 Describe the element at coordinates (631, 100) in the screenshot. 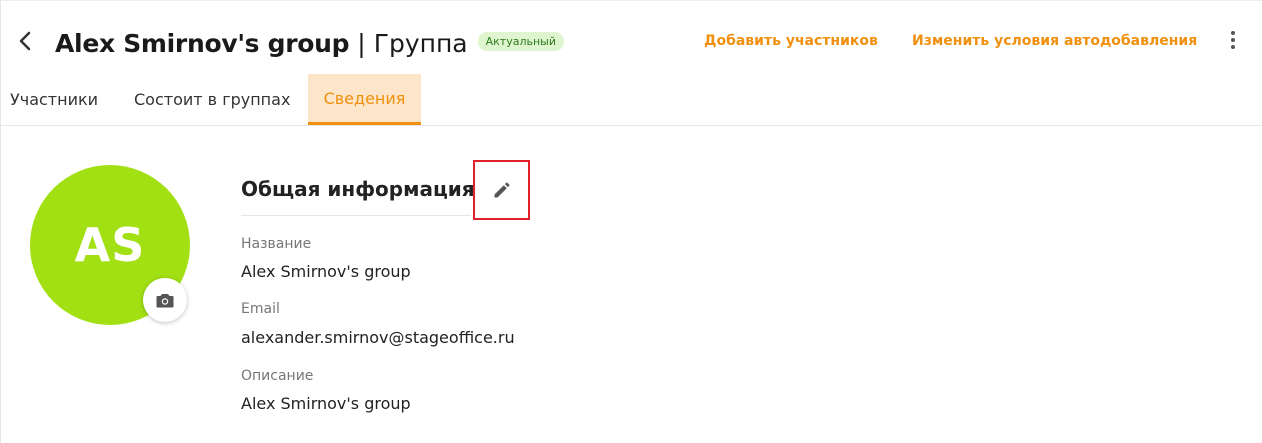

I see `tab-bar: Участники Состоит в группах Сведения` at that location.